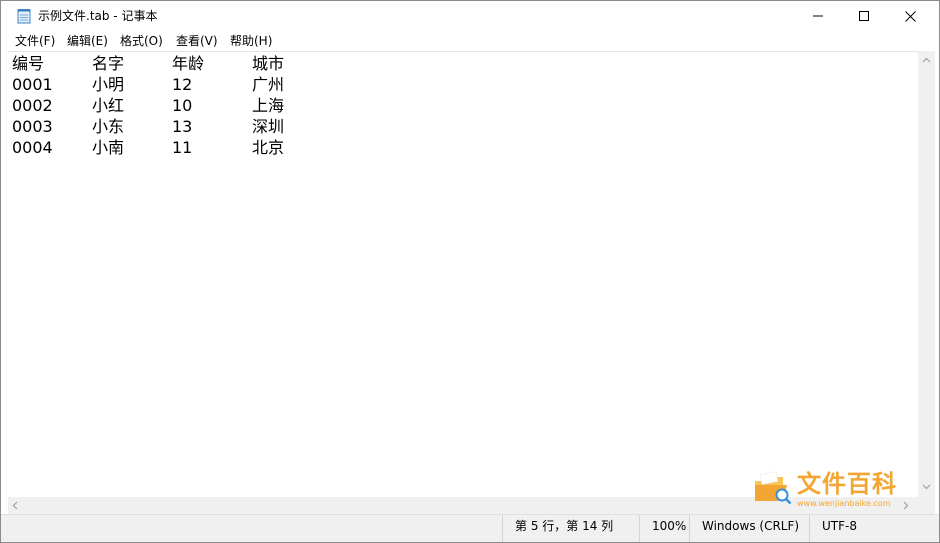  Describe the element at coordinates (251, 41) in the screenshot. I see `menu-help: 帮助(H)` at that location.